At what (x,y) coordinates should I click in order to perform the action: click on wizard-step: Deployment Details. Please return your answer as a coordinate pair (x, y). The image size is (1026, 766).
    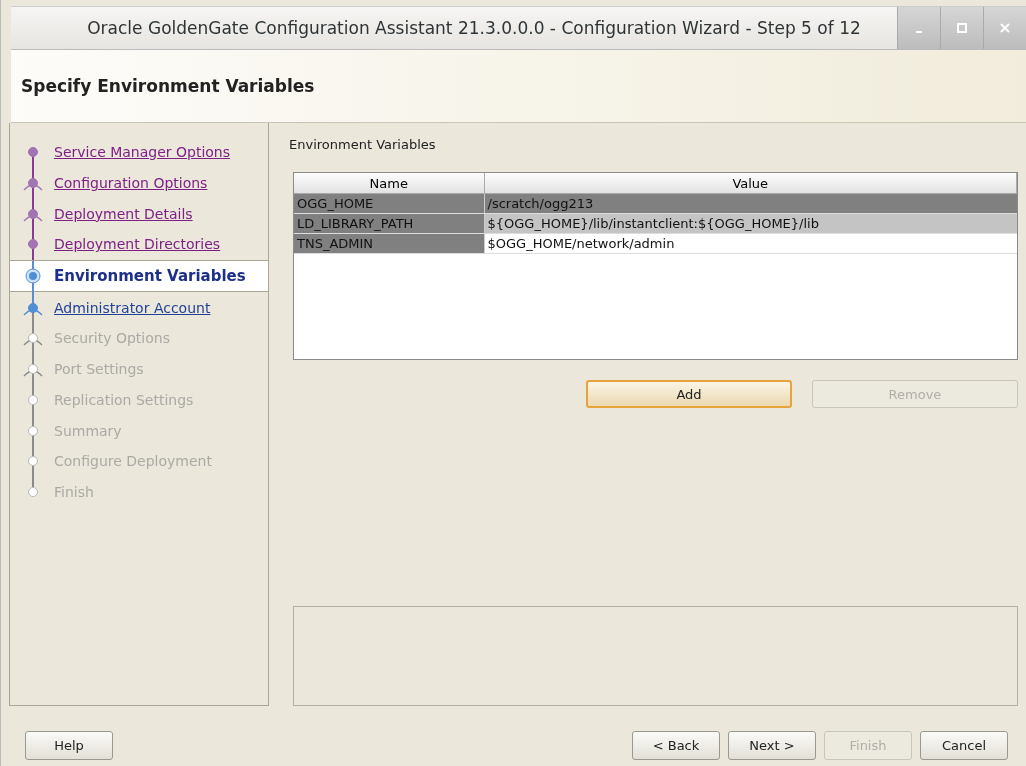
    Looking at the image, I should click on (139, 214).